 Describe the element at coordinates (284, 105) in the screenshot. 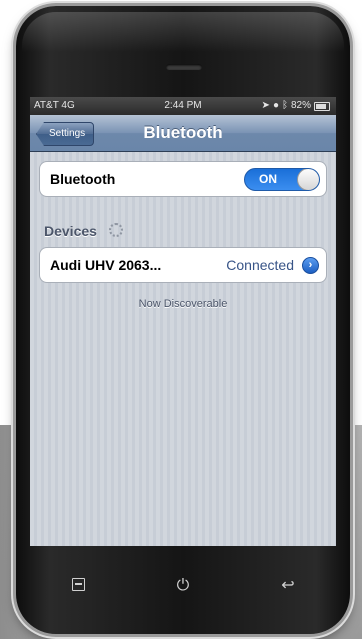

I see `bluetooth-icon: ᛒ` at that location.